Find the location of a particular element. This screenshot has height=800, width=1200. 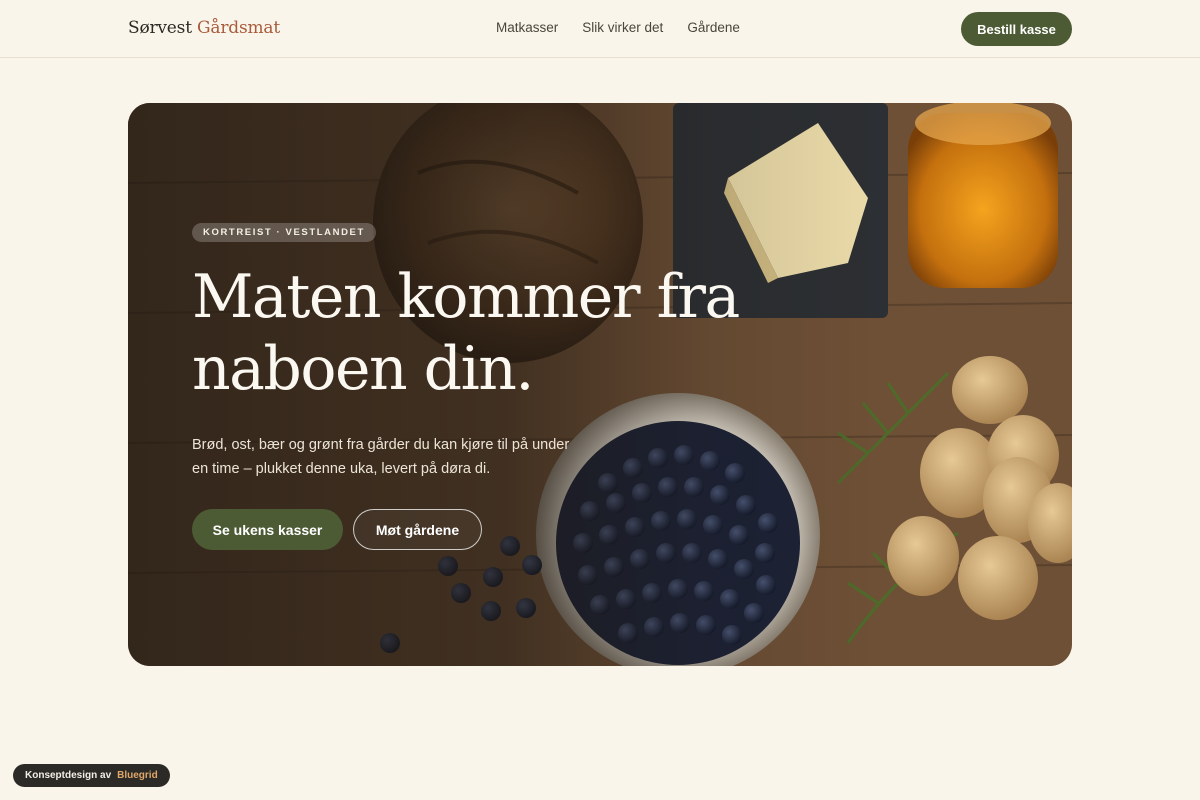

see-weekly-boxes-button: Se ukens kasser is located at coordinates (267, 529).